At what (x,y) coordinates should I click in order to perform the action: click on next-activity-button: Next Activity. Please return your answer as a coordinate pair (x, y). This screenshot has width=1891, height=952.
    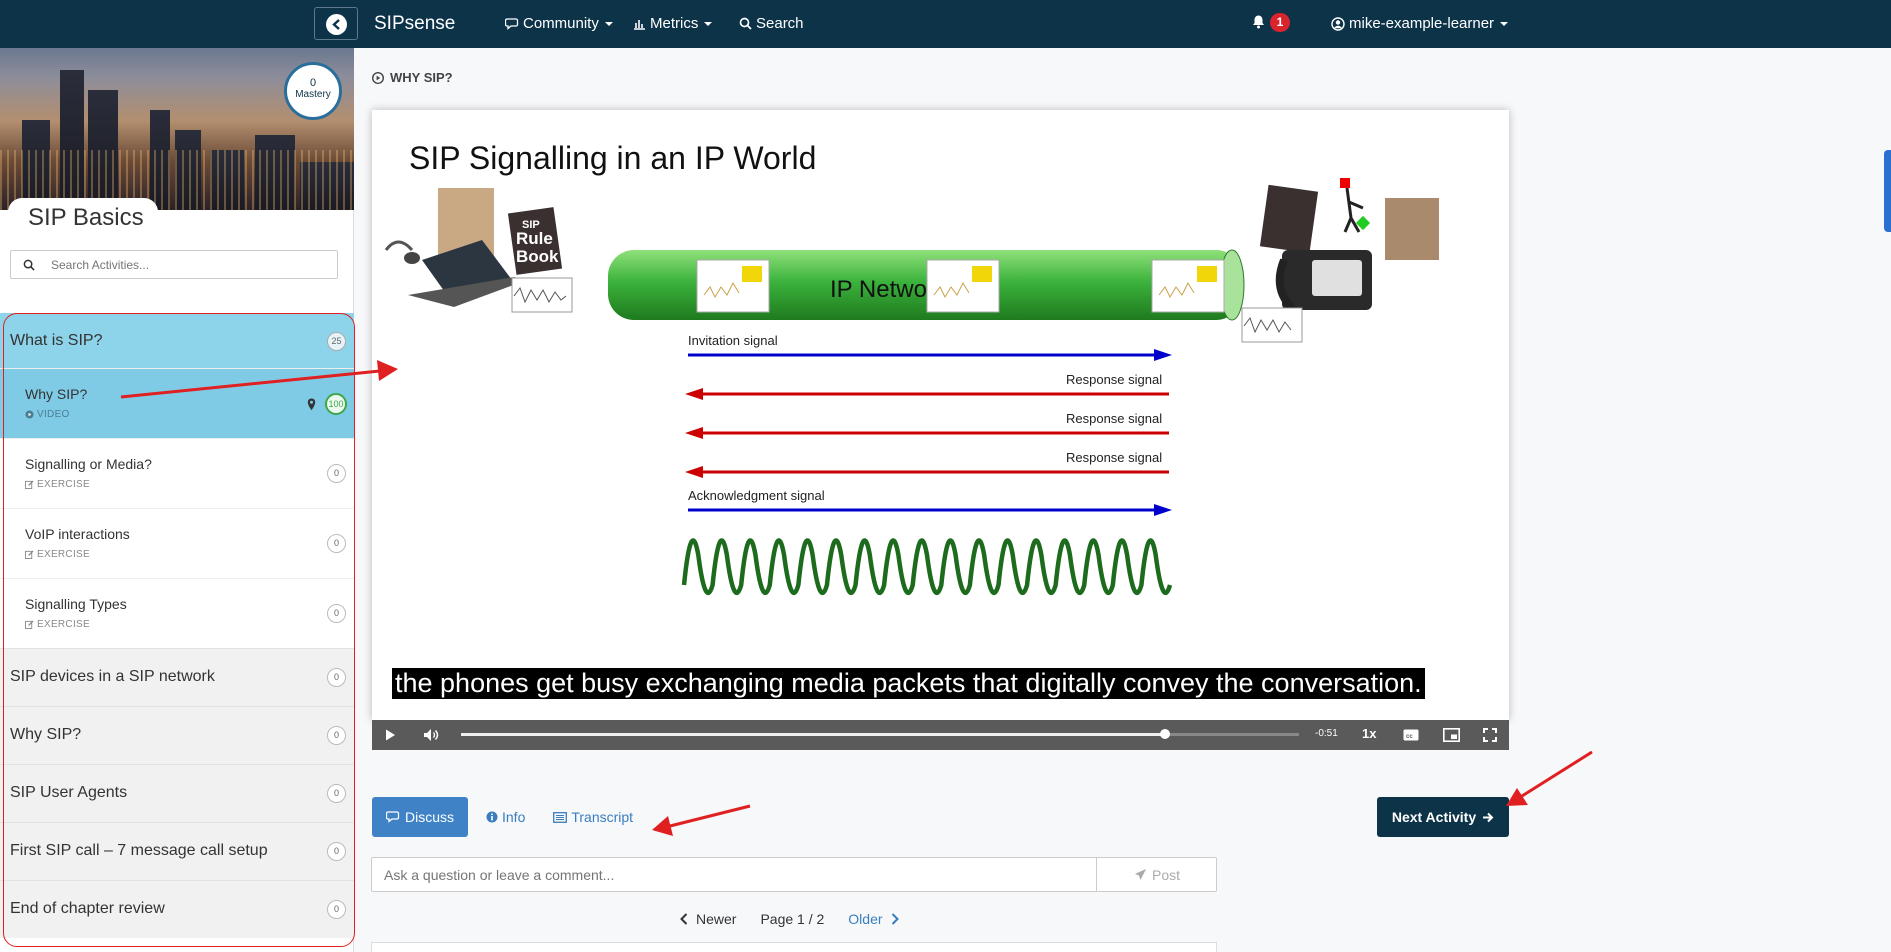
    Looking at the image, I should click on (1443, 817).